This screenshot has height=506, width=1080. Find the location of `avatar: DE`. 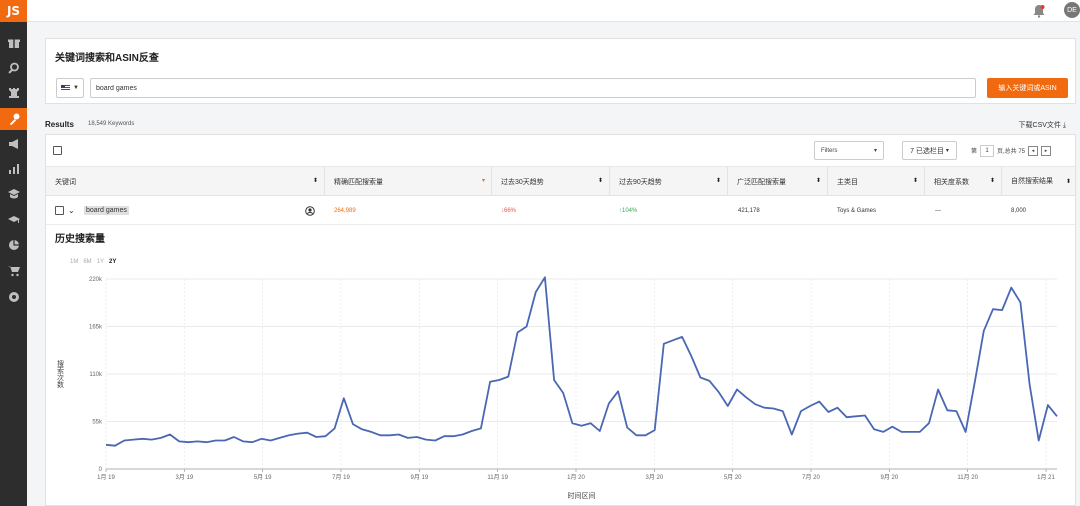

avatar: DE is located at coordinates (1072, 10).